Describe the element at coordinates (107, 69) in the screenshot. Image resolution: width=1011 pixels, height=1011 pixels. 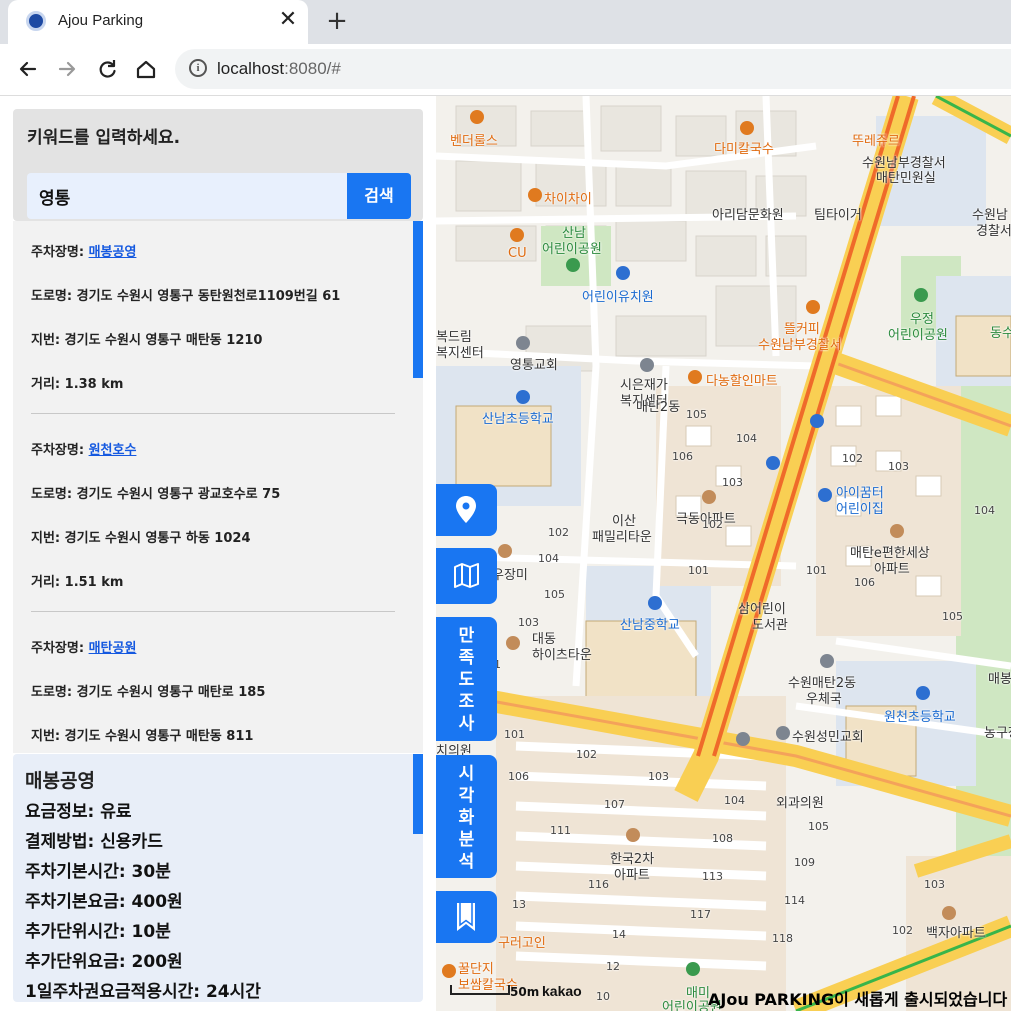
I see `reload-icon` at that location.